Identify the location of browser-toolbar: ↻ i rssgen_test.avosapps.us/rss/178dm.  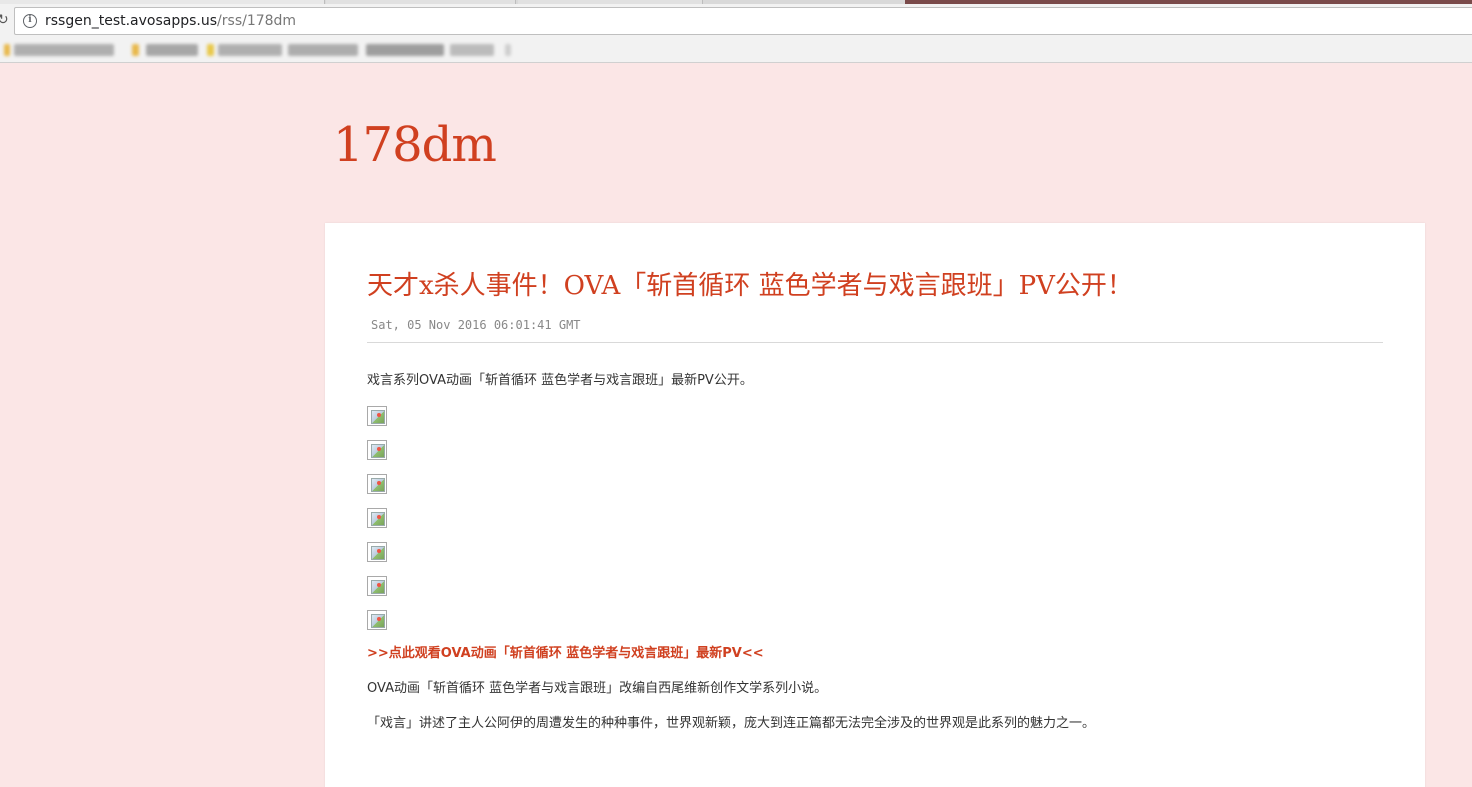
(736, 21).